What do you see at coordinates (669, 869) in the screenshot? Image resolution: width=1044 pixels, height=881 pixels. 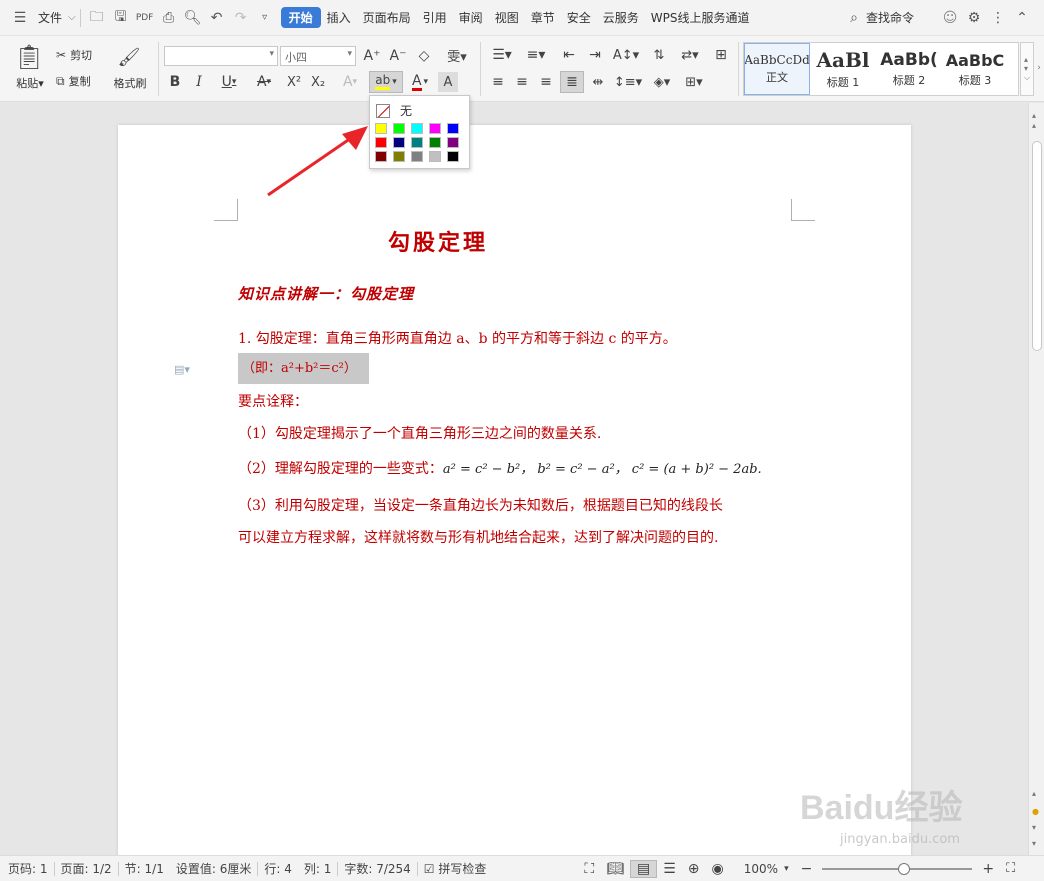 I see `outline-view-icon: ☰` at bounding box center [669, 869].